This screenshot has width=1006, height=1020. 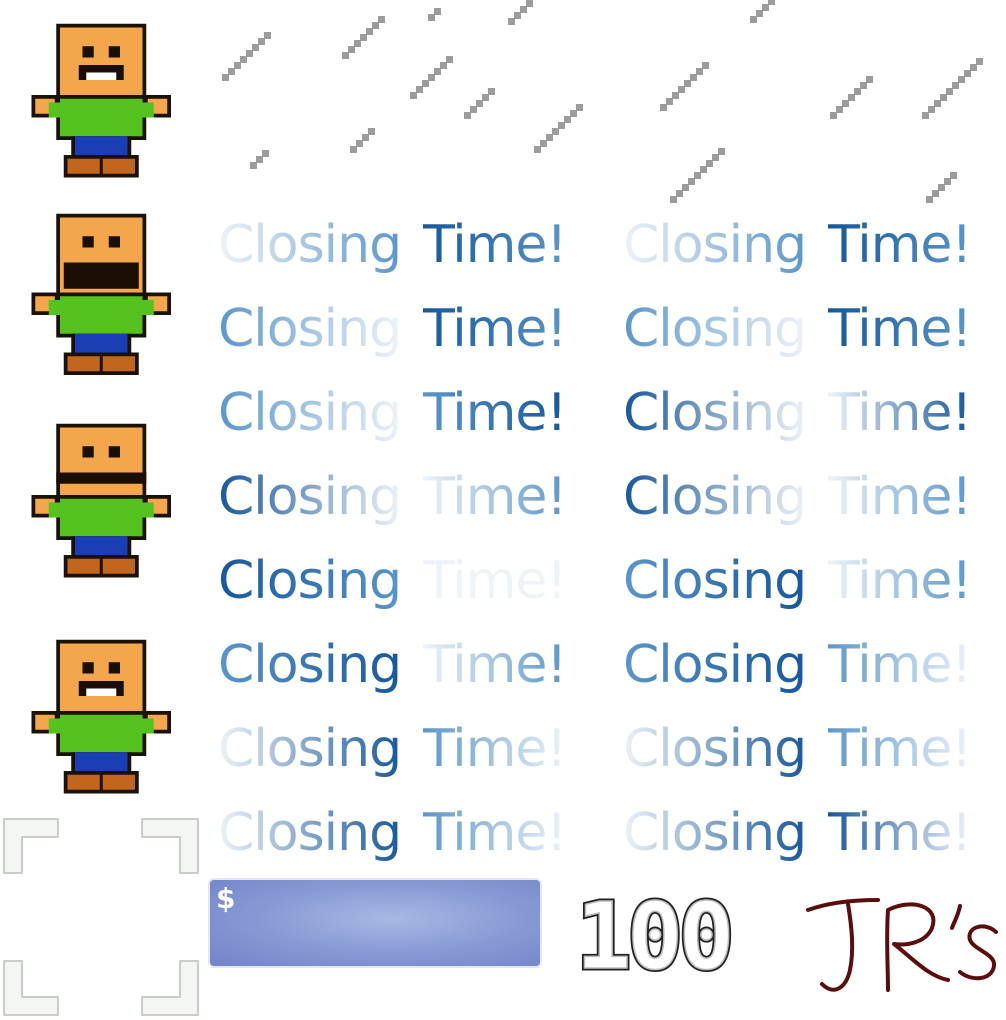 I want to click on score-counter: 100 100, so click(x=655, y=938).